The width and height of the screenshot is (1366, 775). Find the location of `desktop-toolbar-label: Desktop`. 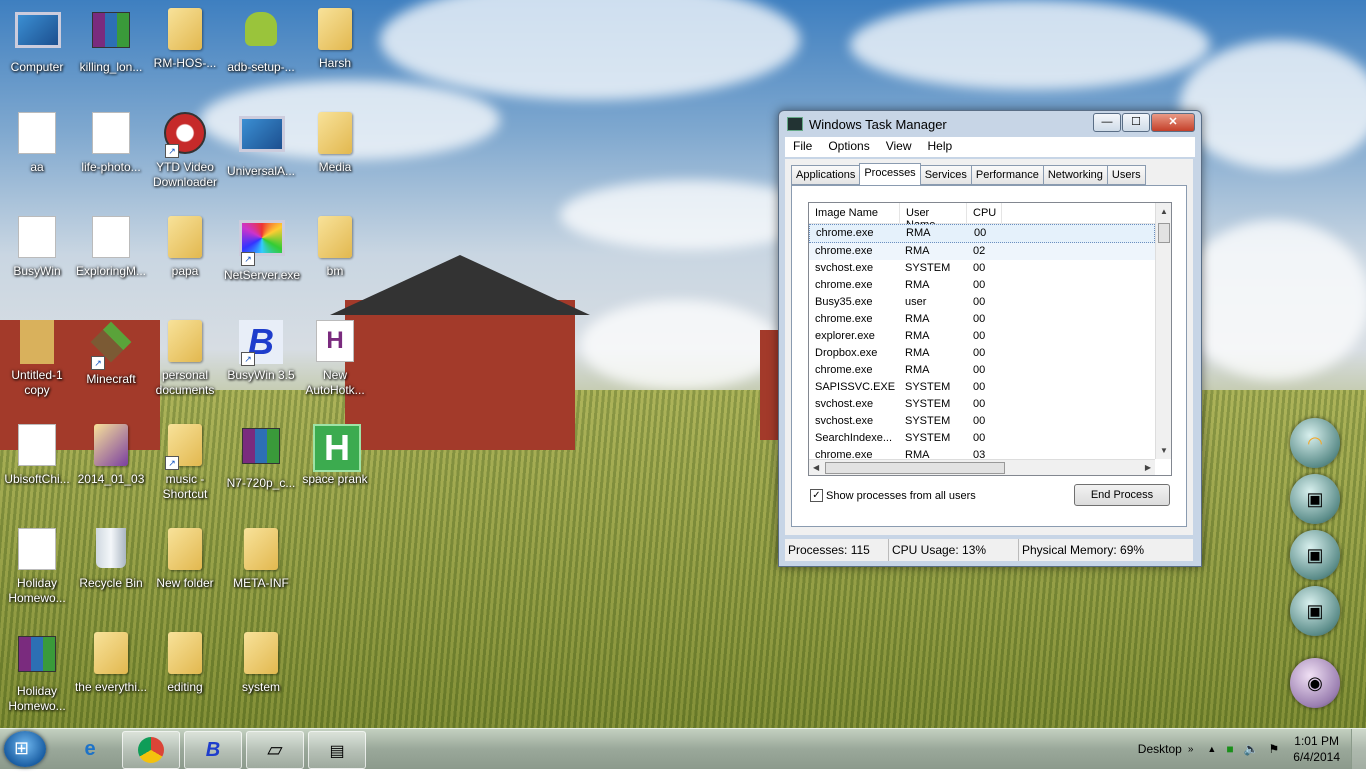

desktop-toolbar-label: Desktop is located at coordinates (1160, 749).